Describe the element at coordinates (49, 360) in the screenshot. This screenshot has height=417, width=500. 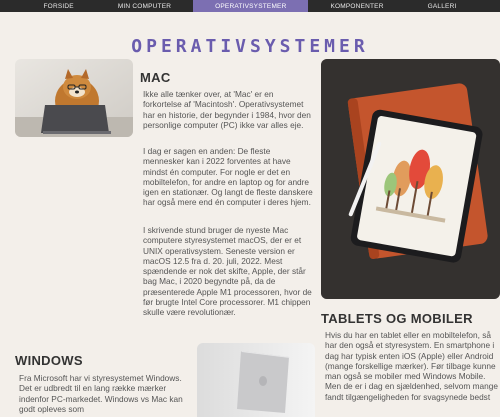
I see `windows-heading: WINDOWS` at that location.